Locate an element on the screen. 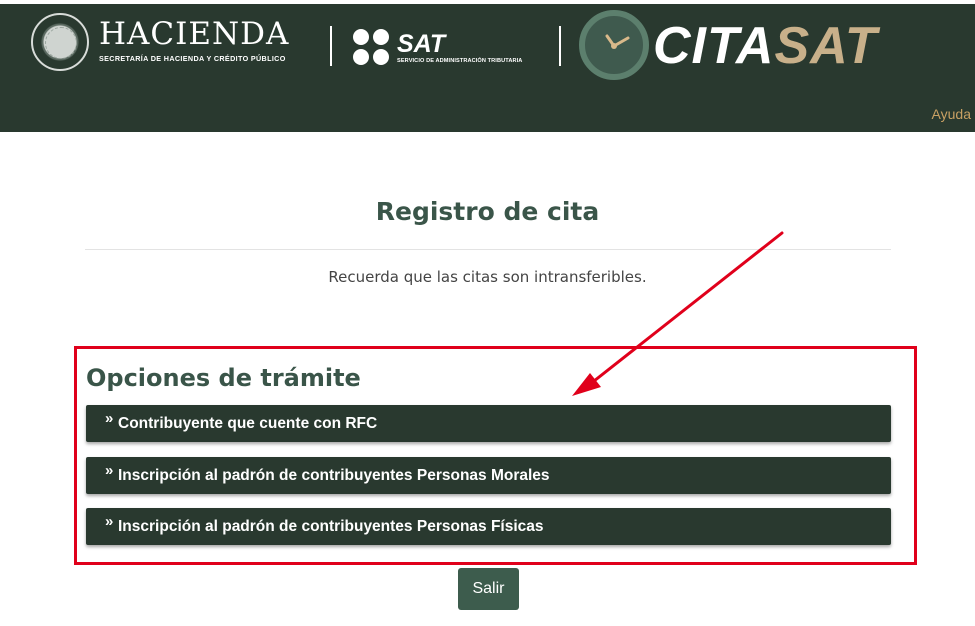  exit-button: Salir is located at coordinates (488, 589).